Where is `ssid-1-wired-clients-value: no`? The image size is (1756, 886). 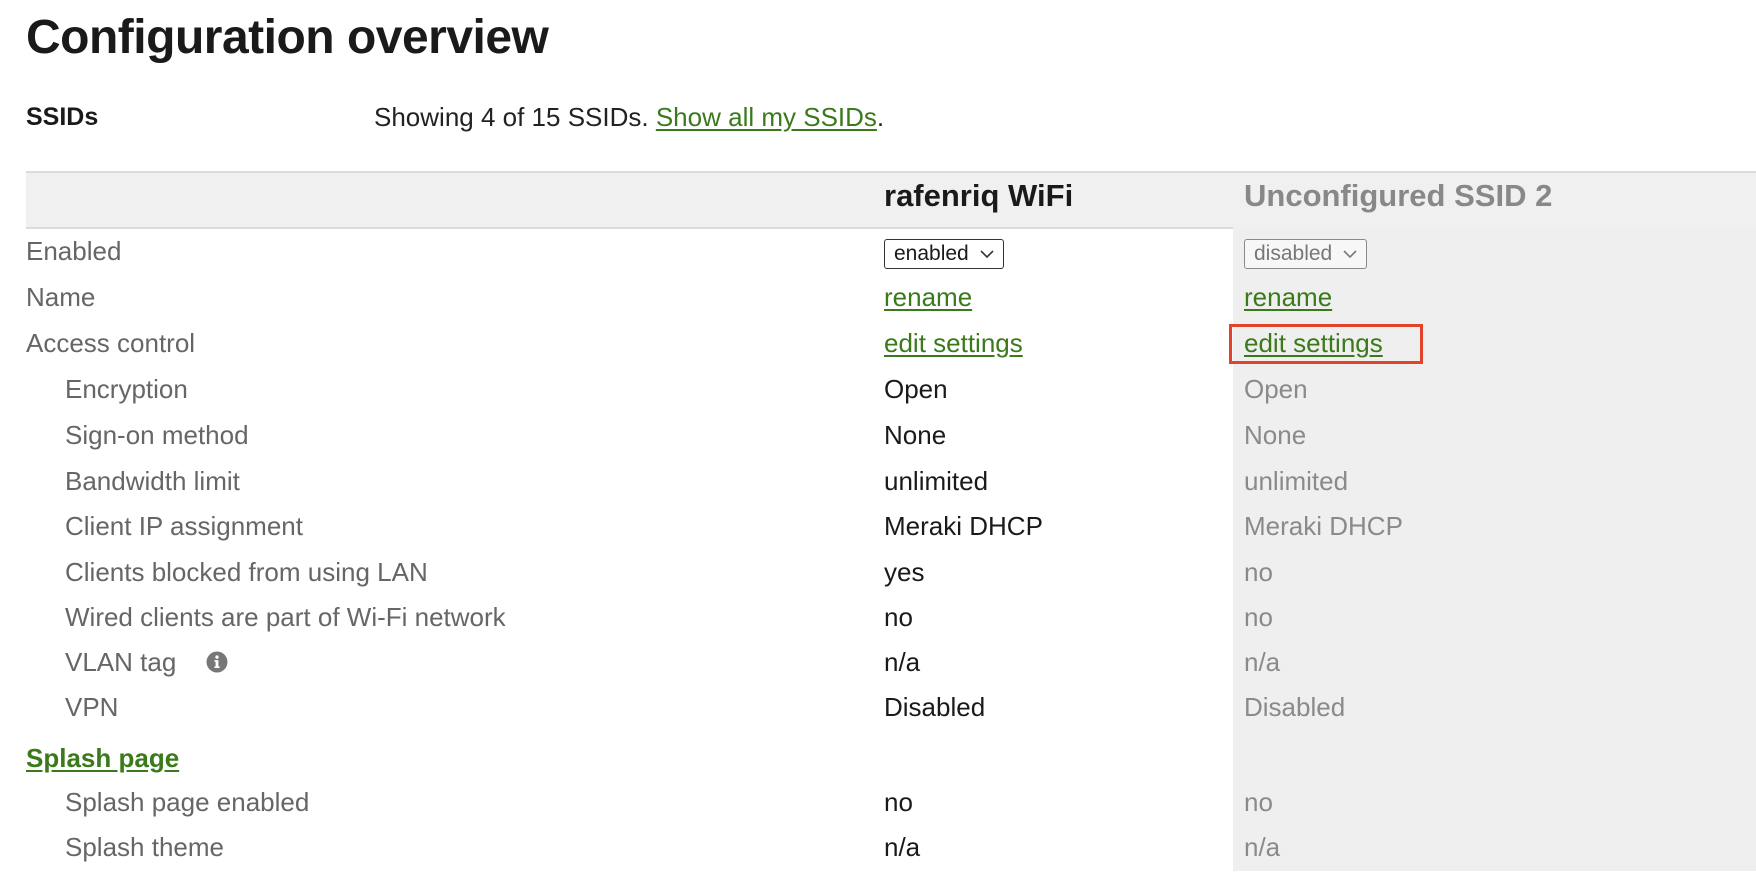 ssid-1-wired-clients-value: no is located at coordinates (898, 617).